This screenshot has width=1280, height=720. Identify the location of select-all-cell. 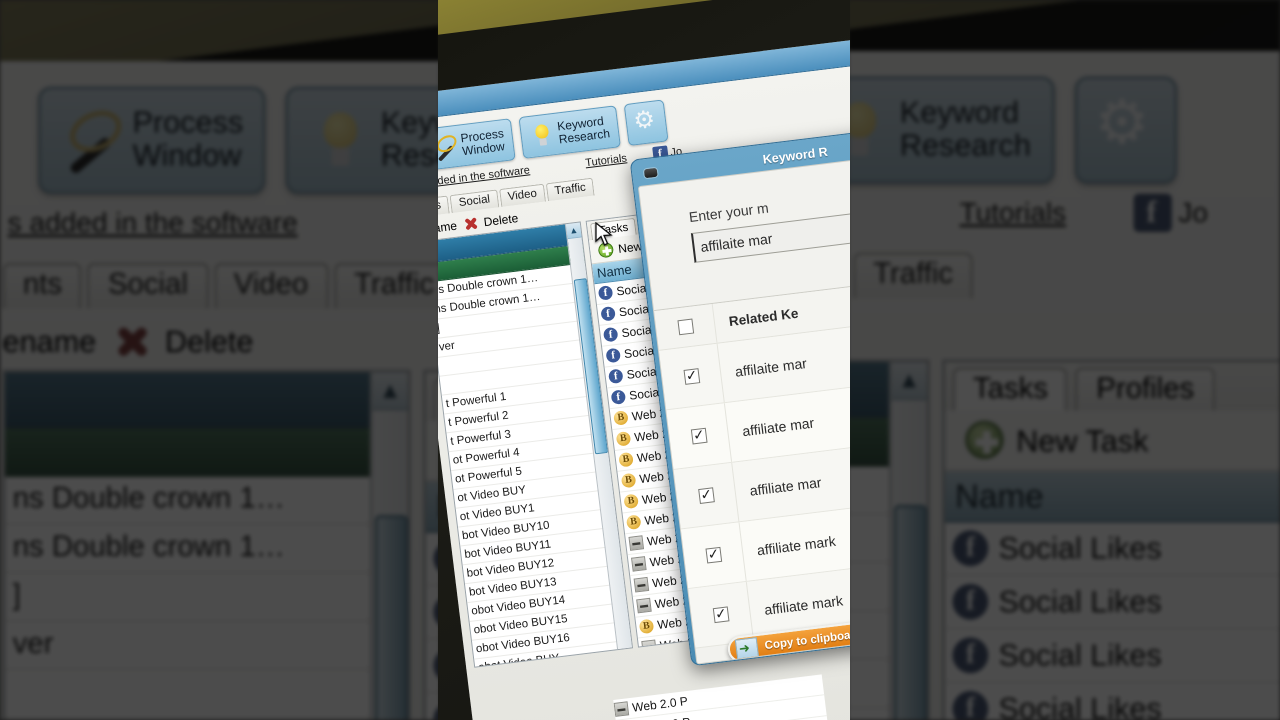
(685, 327).